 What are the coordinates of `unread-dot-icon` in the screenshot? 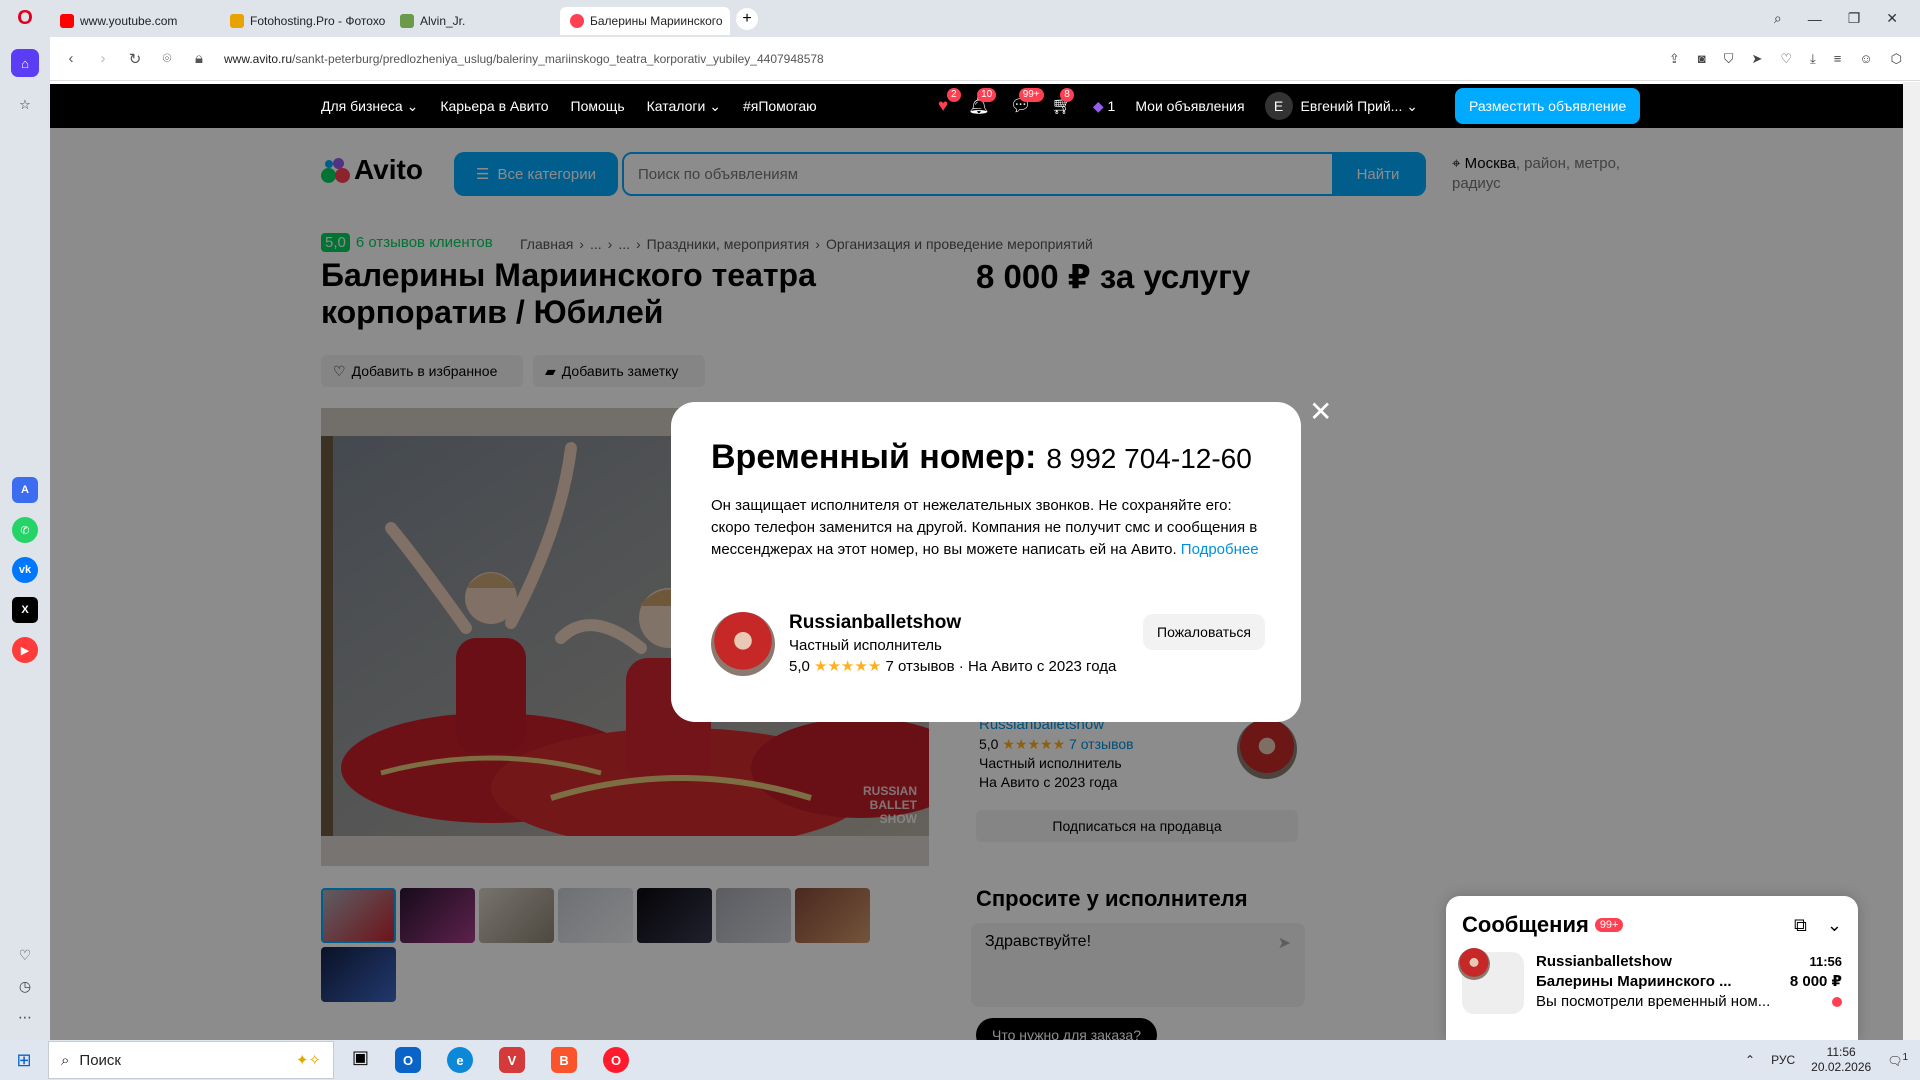 It's located at (1837, 1002).